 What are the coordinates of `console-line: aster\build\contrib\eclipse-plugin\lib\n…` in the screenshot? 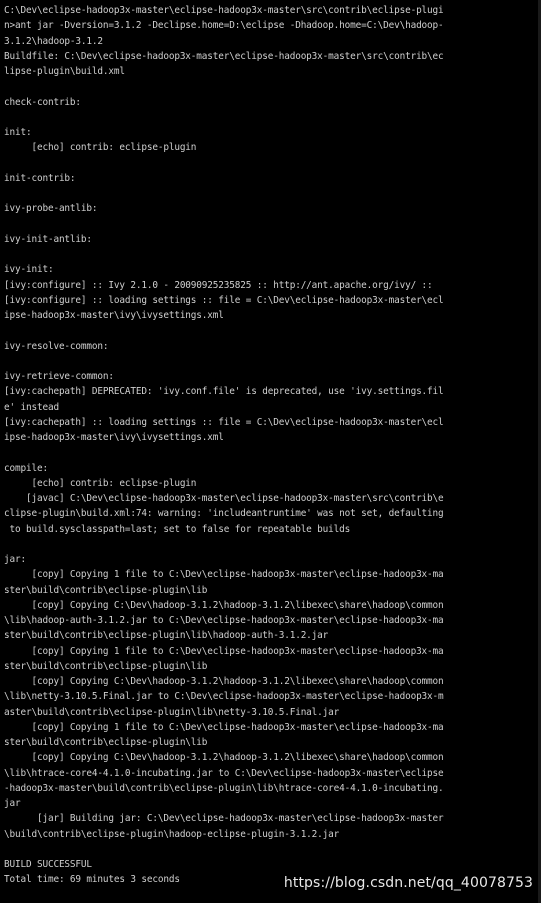 It's located at (172, 712).